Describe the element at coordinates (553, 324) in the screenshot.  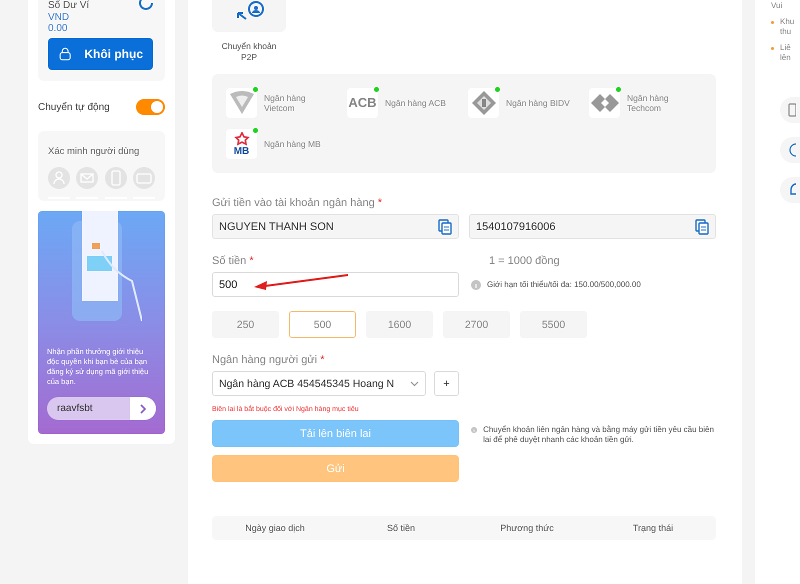
I see `amount-preset-chip: 5500` at that location.